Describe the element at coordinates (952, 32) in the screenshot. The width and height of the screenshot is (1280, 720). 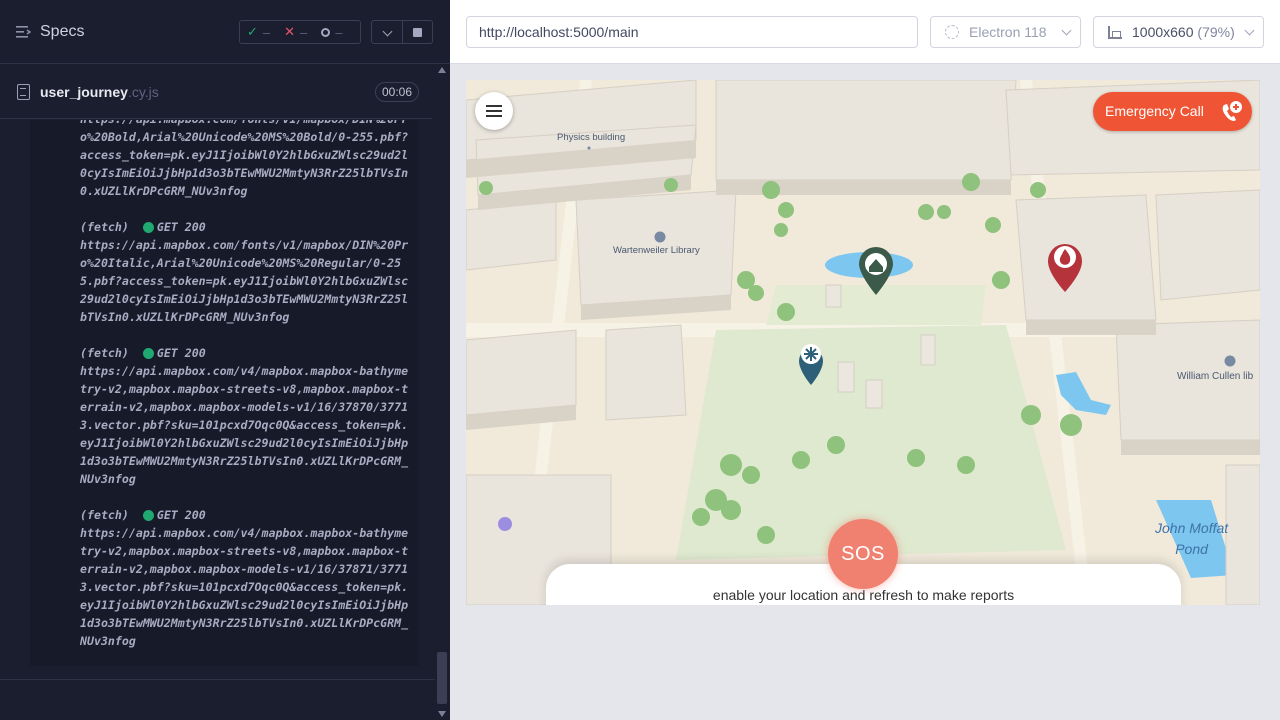
I see `electron-icon` at that location.